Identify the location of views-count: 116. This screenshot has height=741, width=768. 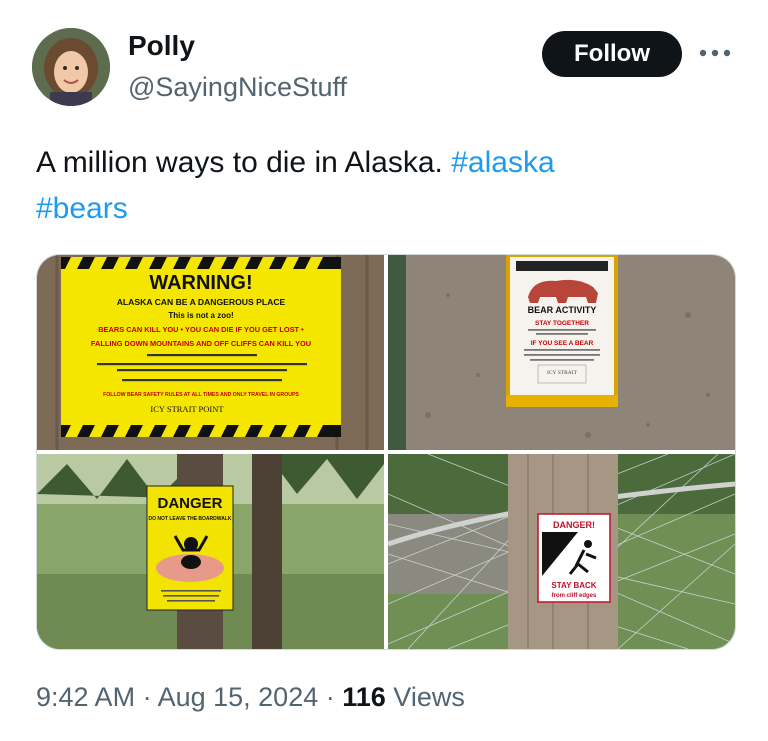
(364, 697).